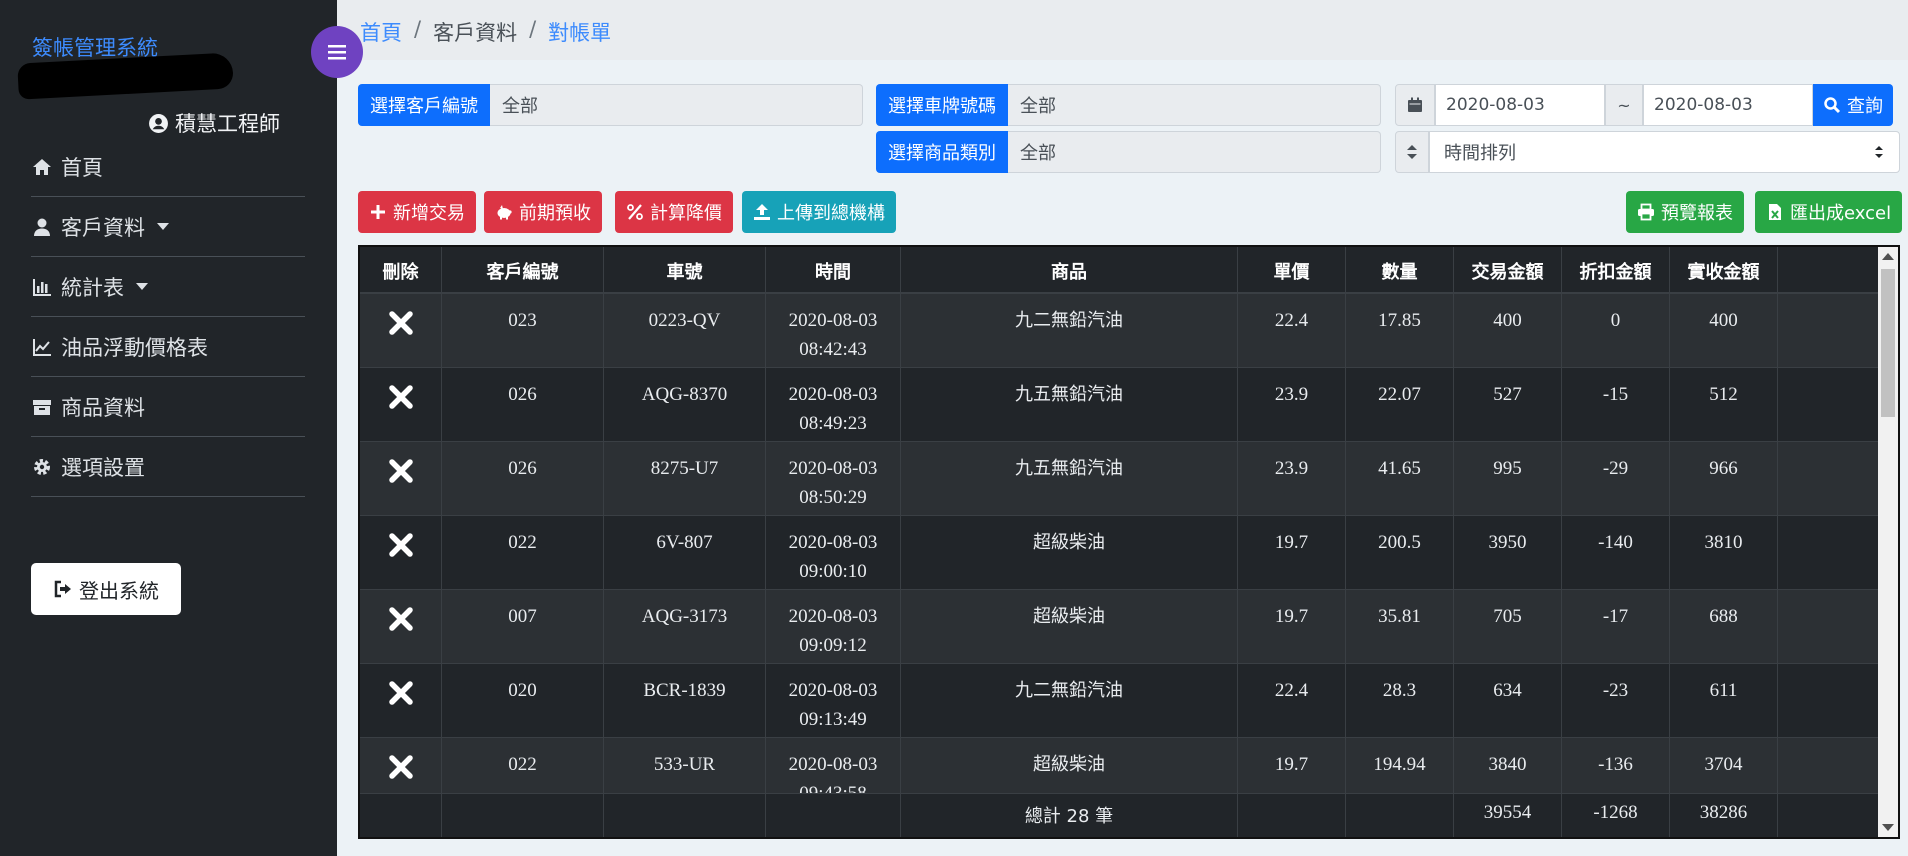 This screenshot has height=856, width=1908. I want to click on breadcrumb-home: 首頁, so click(381, 32).